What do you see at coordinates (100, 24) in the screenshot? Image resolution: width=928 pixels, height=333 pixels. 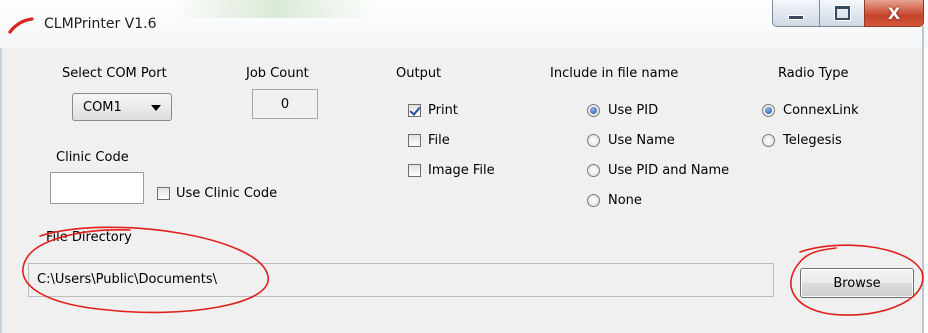 I see `window-title: CLMPrinter V1.6` at bounding box center [100, 24].